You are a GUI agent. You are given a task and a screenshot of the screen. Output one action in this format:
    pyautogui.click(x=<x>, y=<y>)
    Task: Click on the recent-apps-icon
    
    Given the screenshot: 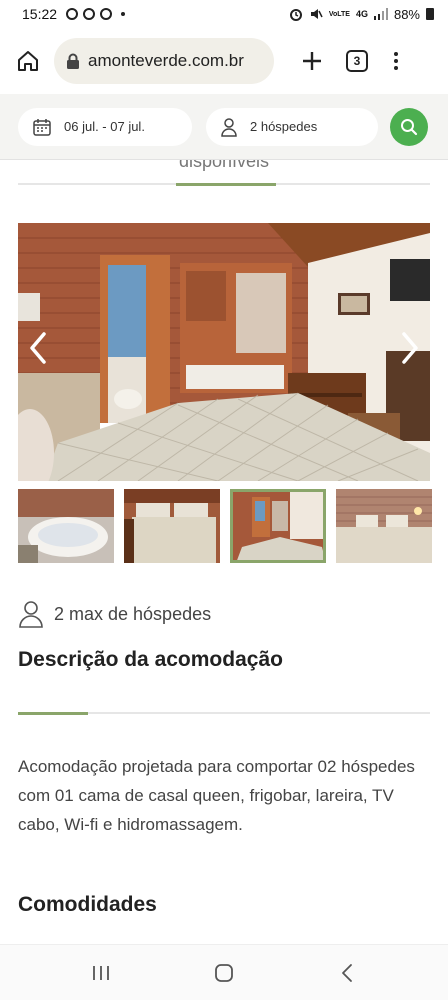 What is the action you would take?
    pyautogui.click(x=101, y=972)
    